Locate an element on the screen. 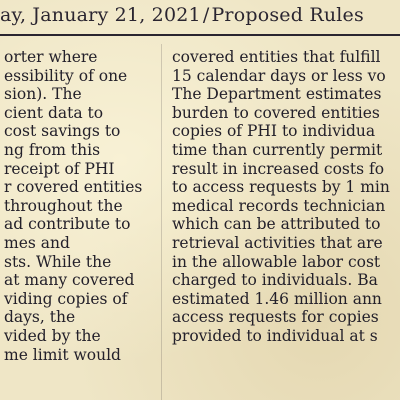 This screenshot has width=400, height=400. text-line: estimated 1.46 million ann is located at coordinates (277, 298).